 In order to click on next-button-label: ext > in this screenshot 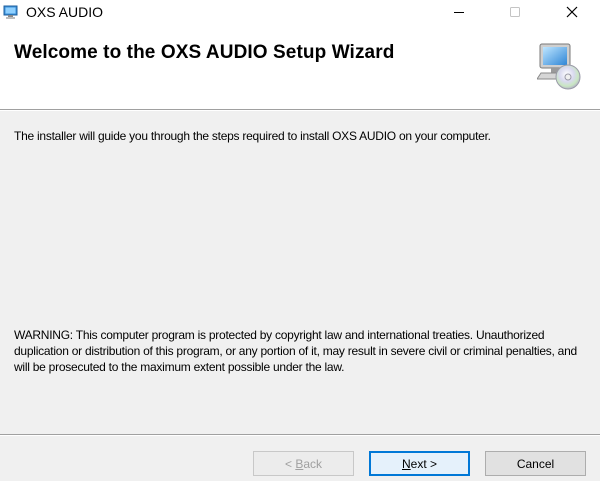, I will do `click(424, 463)`.